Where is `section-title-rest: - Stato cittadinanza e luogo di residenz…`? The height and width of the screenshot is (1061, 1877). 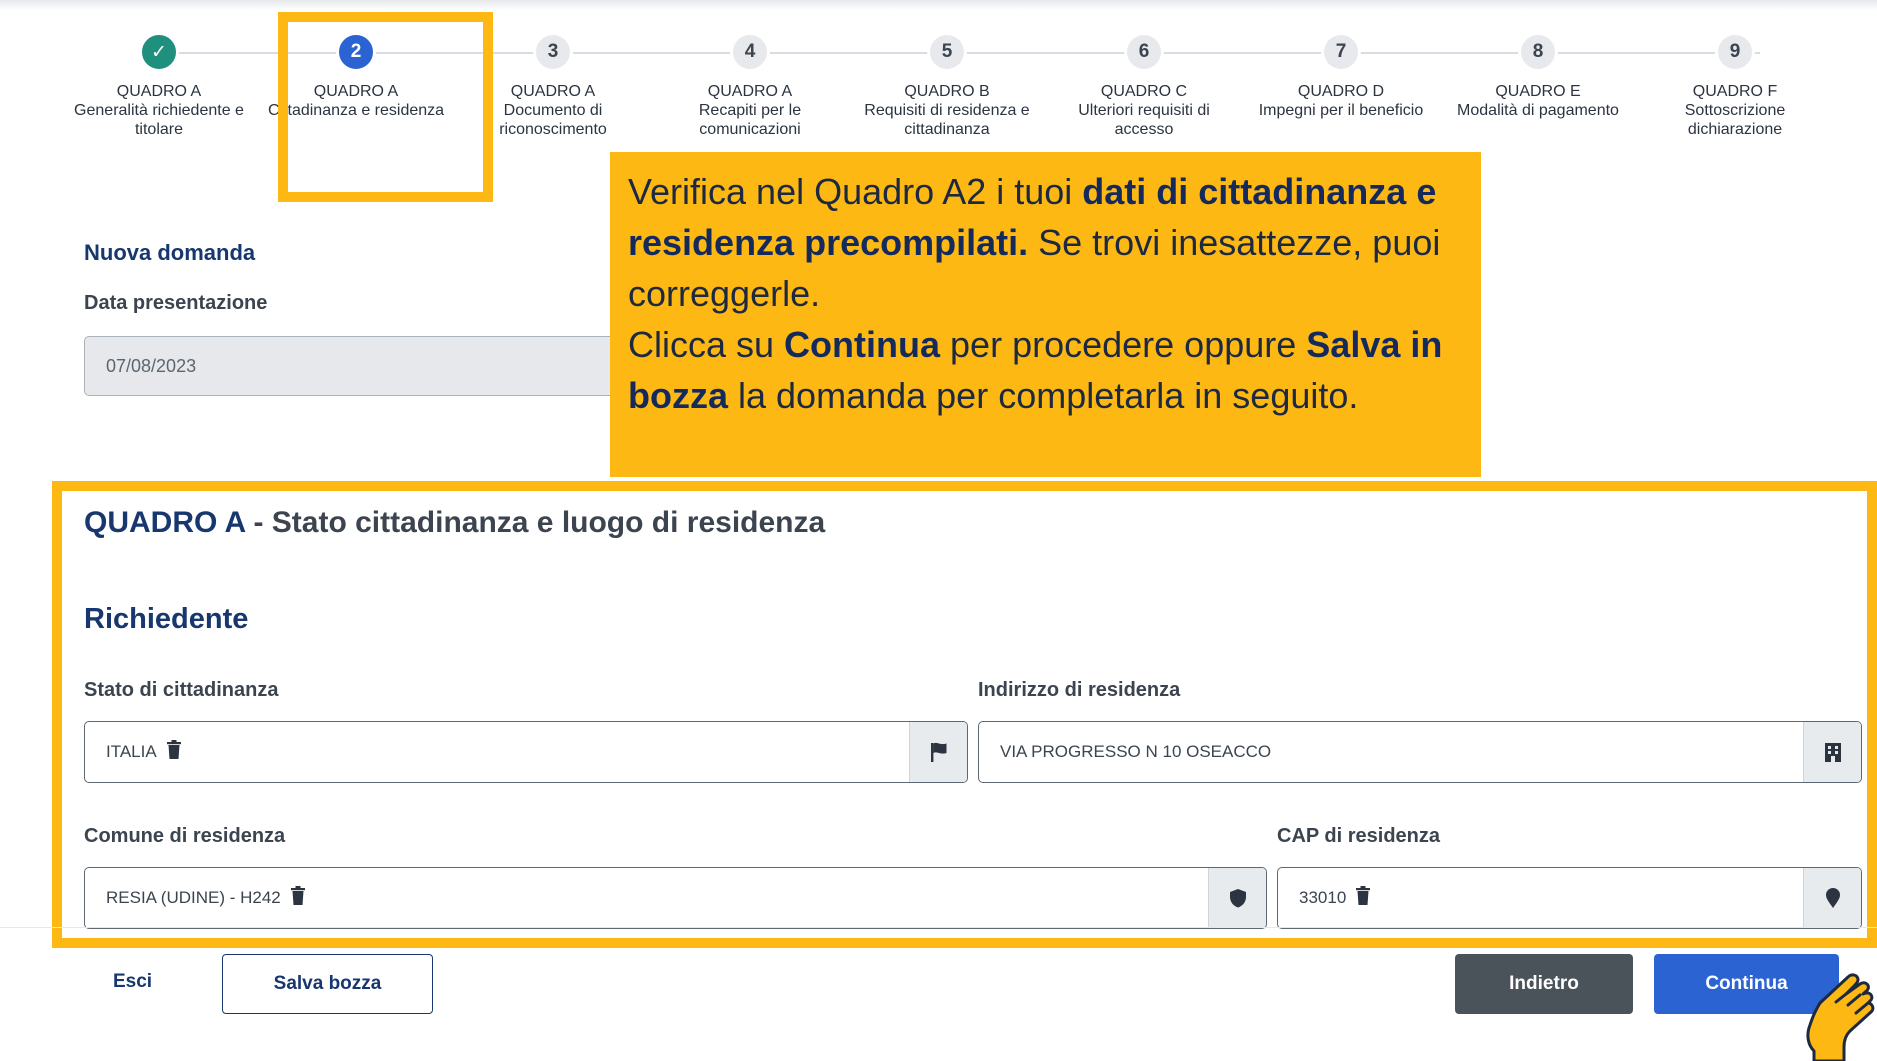
section-title-rest: - Stato cittadinanza e luogo di residenz… is located at coordinates (535, 522).